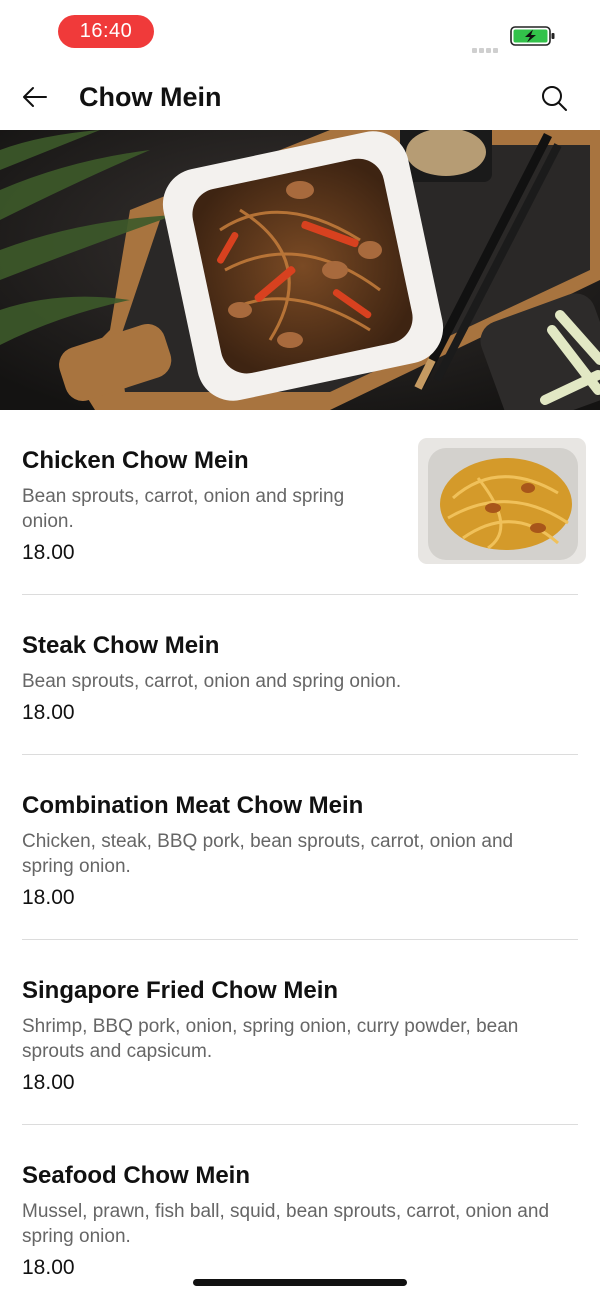 This screenshot has height=1298, width=600. Describe the element at coordinates (554, 98) in the screenshot. I see `search-icon` at that location.